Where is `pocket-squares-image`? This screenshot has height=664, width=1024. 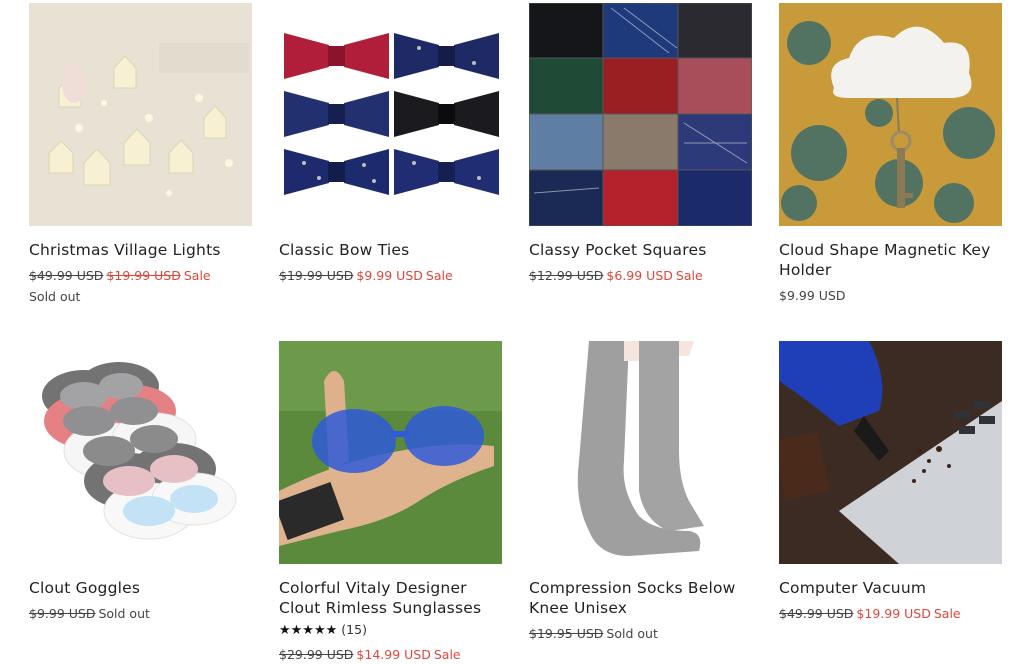 pocket-squares-image is located at coordinates (640, 114).